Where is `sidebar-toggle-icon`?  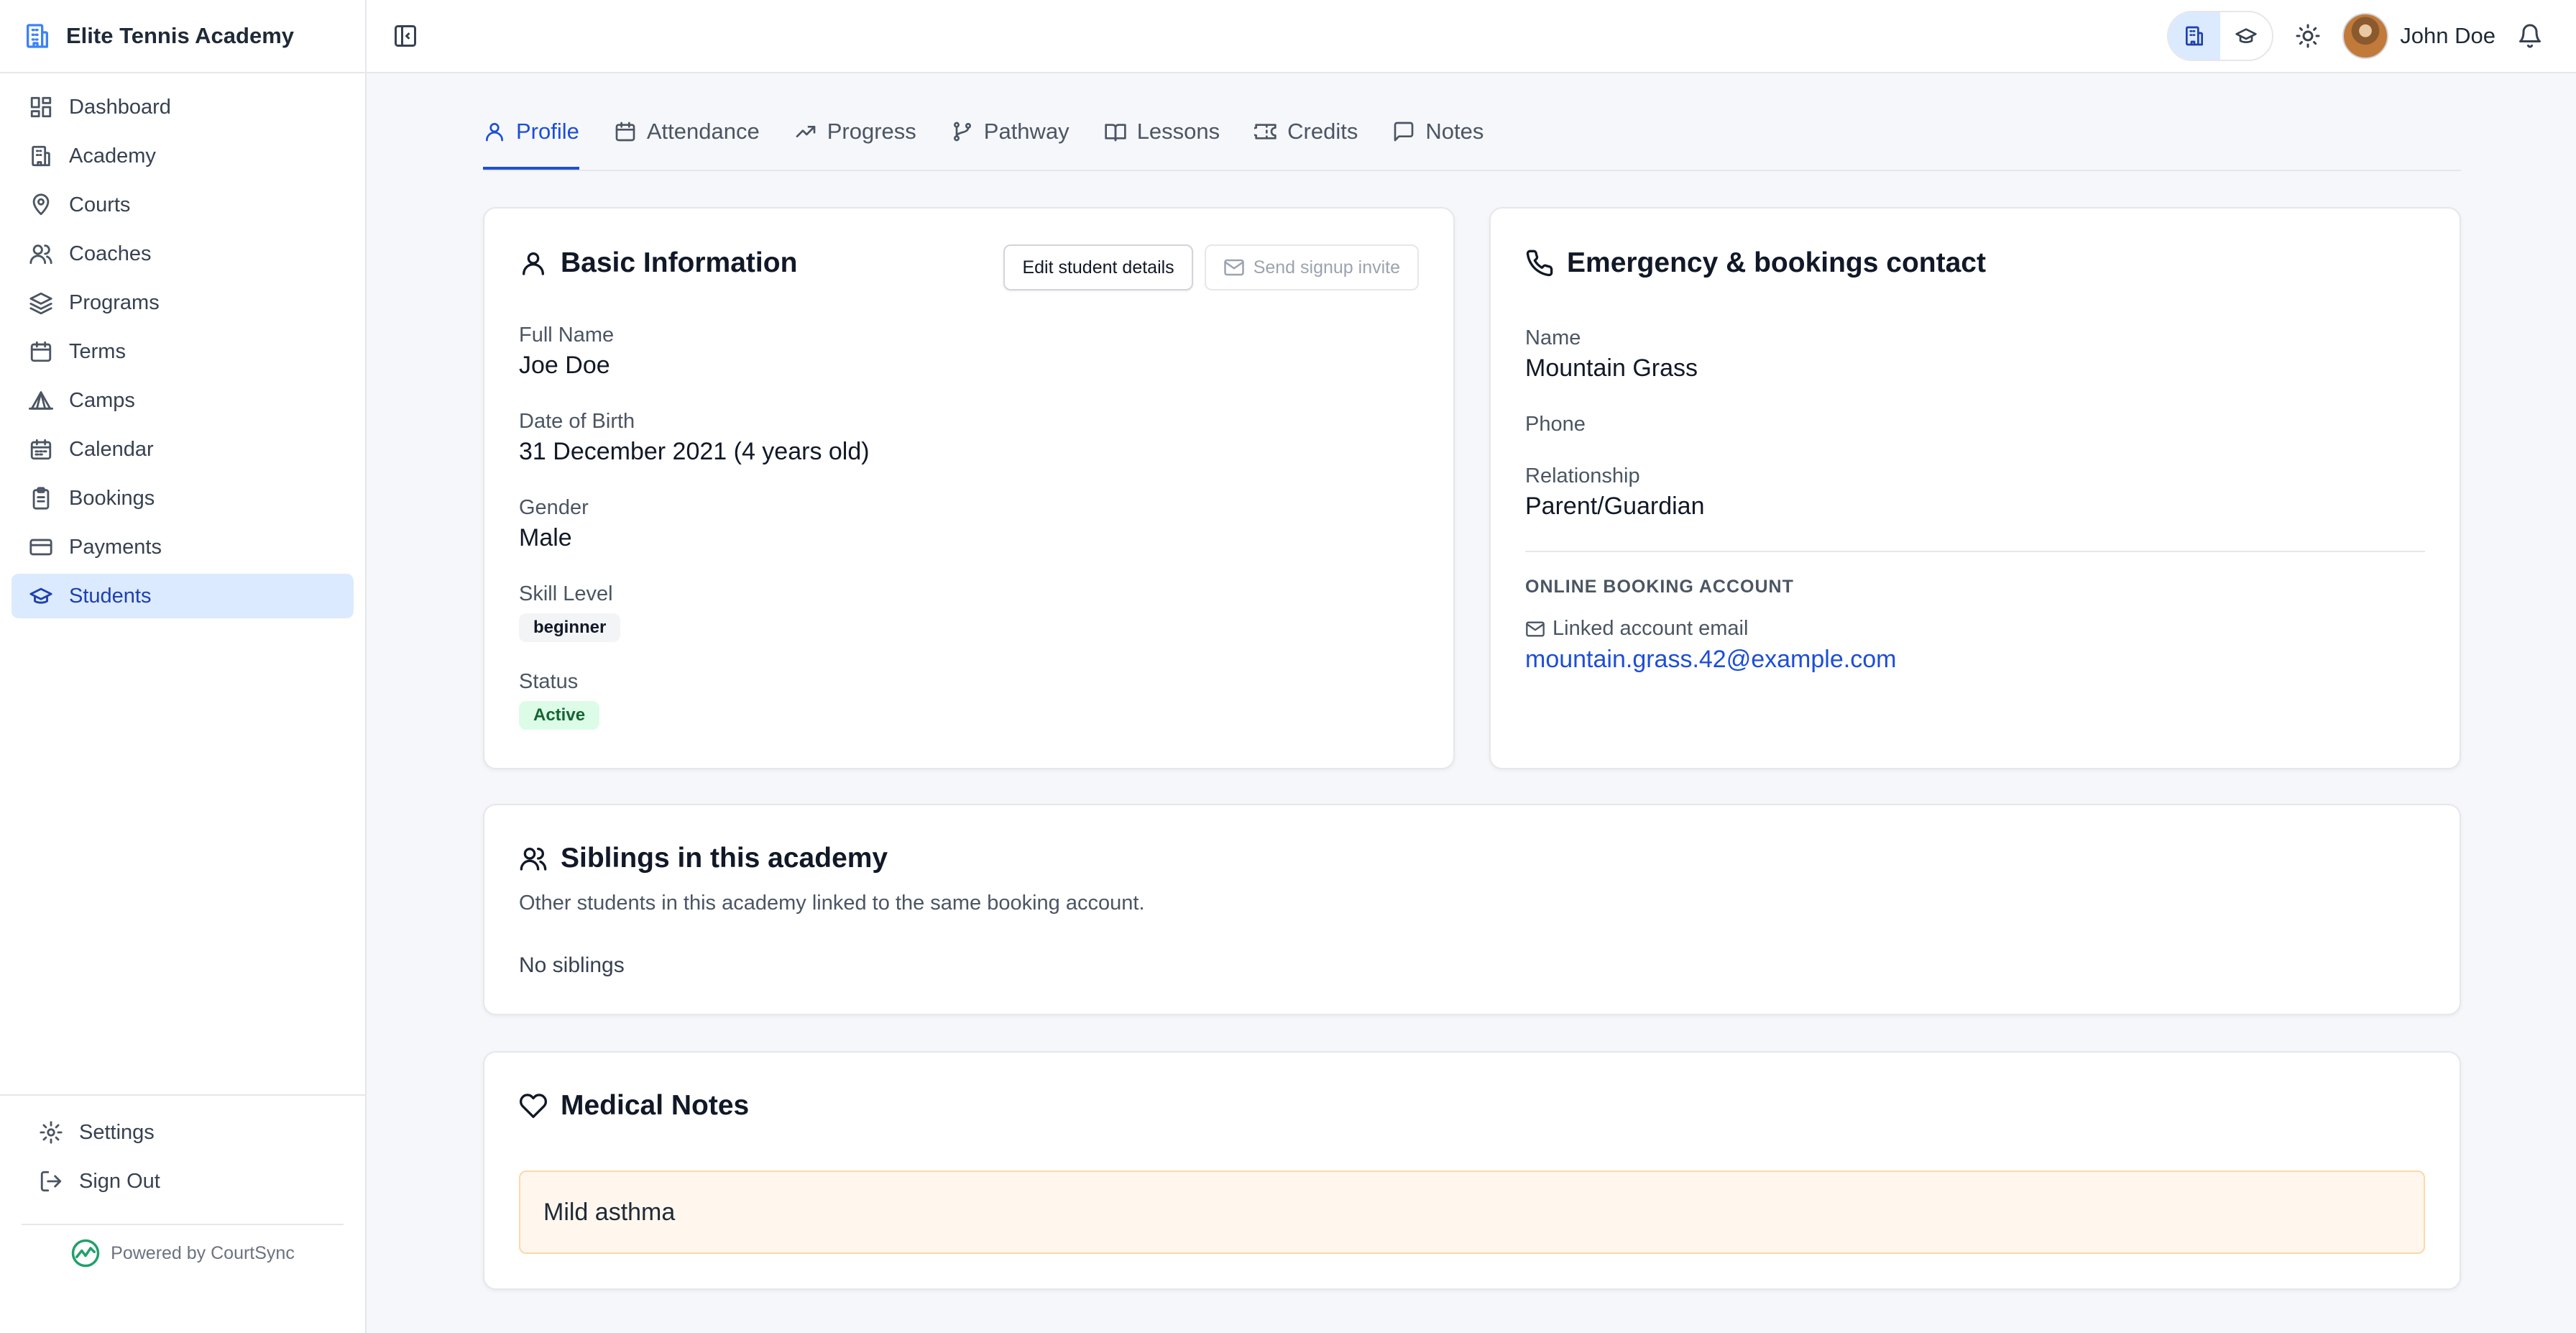 sidebar-toggle-icon is located at coordinates (405, 36).